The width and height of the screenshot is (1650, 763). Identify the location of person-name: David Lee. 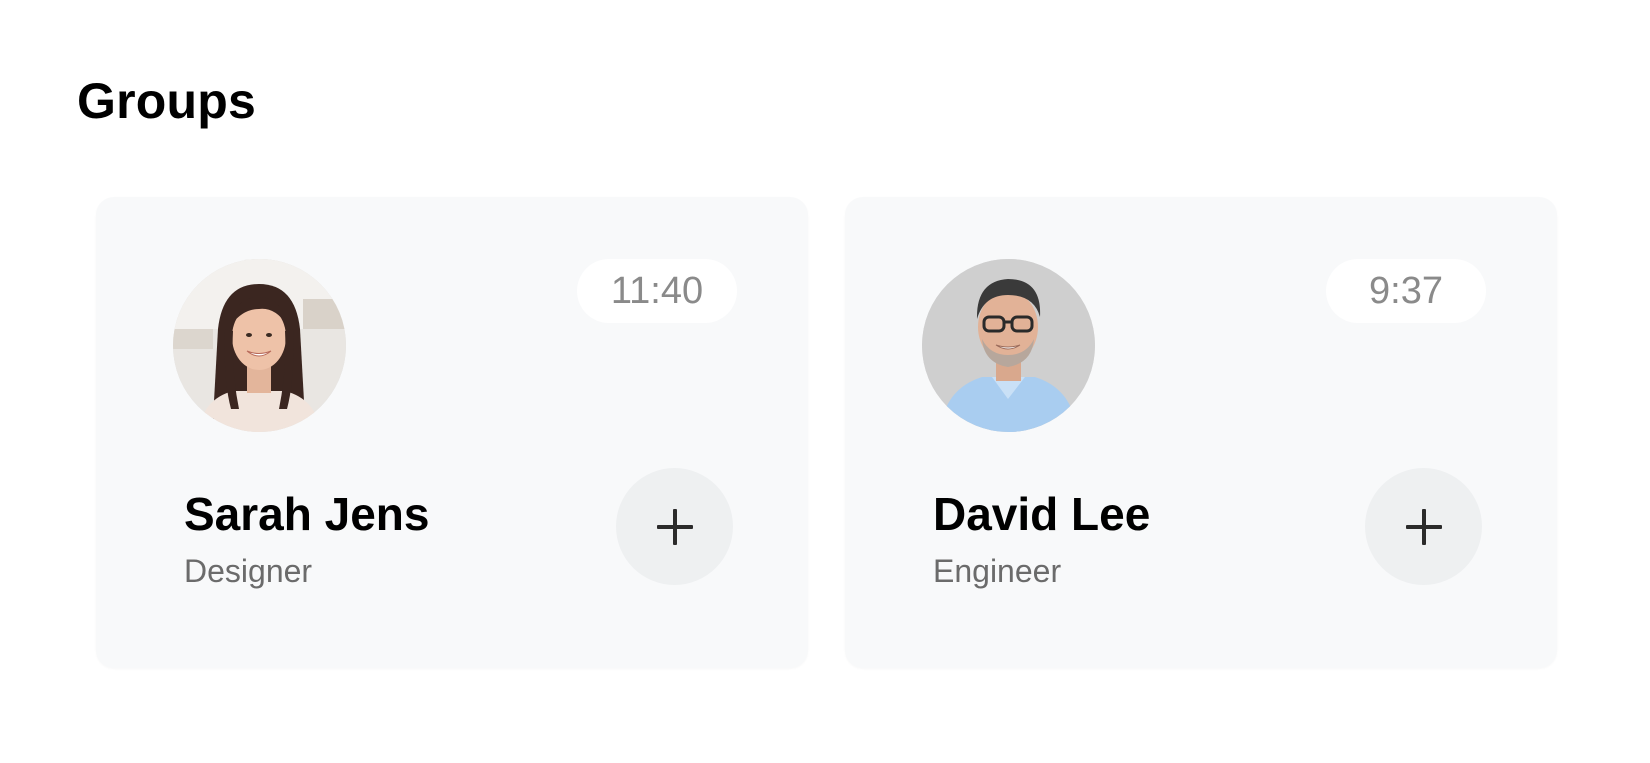
(1042, 514).